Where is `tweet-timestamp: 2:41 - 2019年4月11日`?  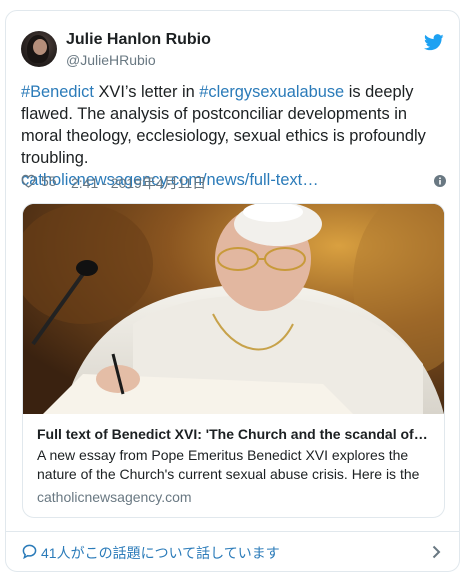
tweet-timestamp: 2:41 - 2019年4月11日 is located at coordinates (138, 183).